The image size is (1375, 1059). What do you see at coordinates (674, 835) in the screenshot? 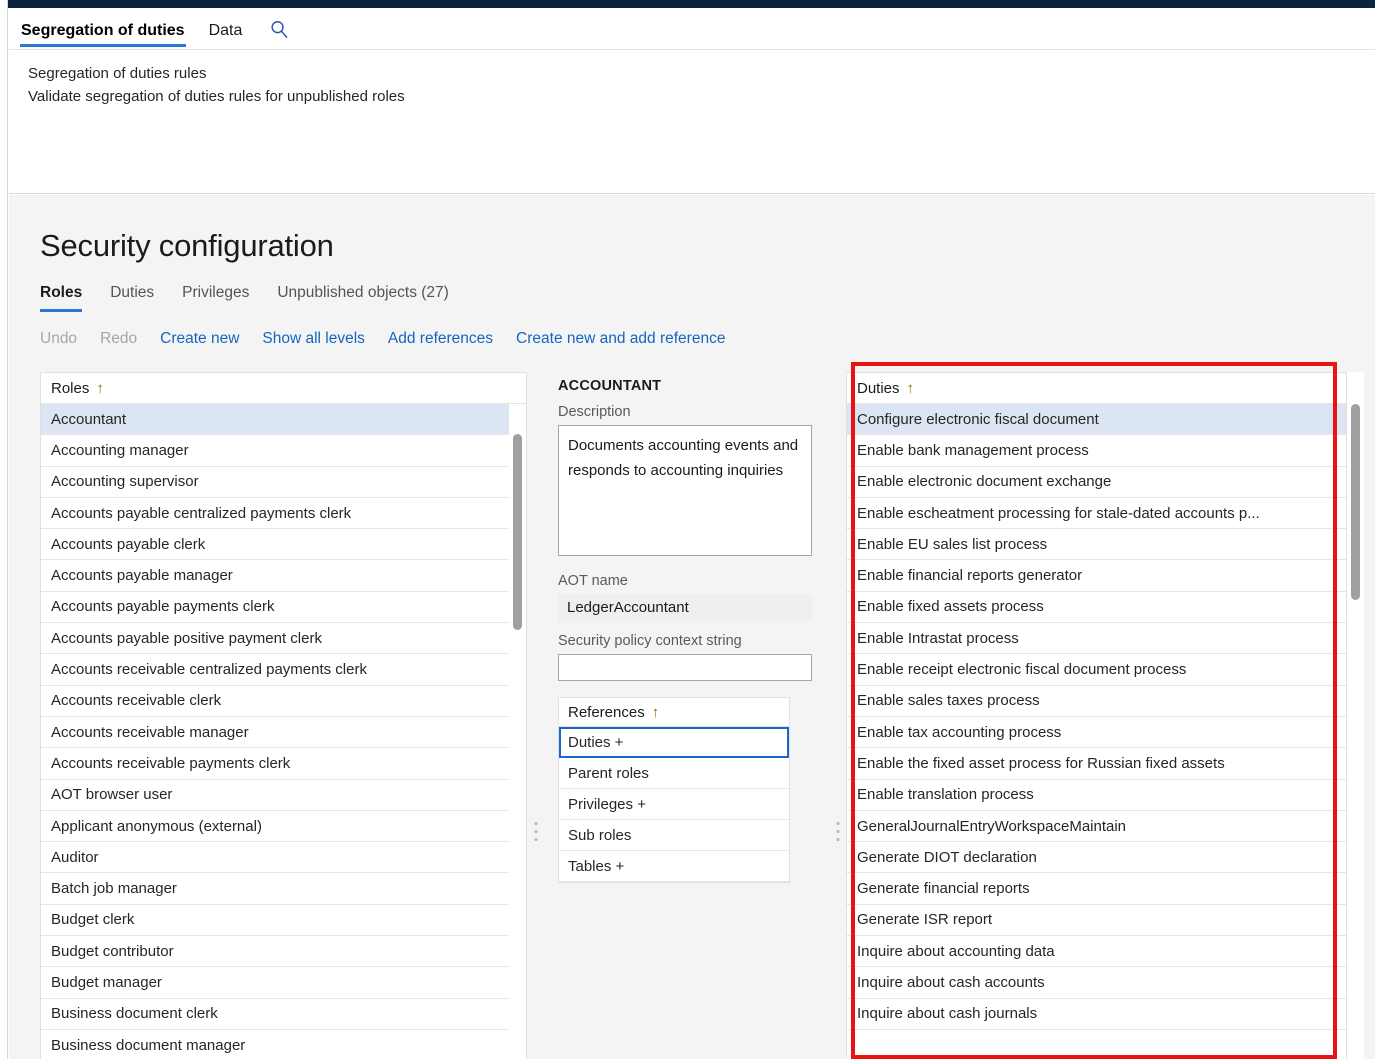
I see `reference-row: Sub roles` at bounding box center [674, 835].